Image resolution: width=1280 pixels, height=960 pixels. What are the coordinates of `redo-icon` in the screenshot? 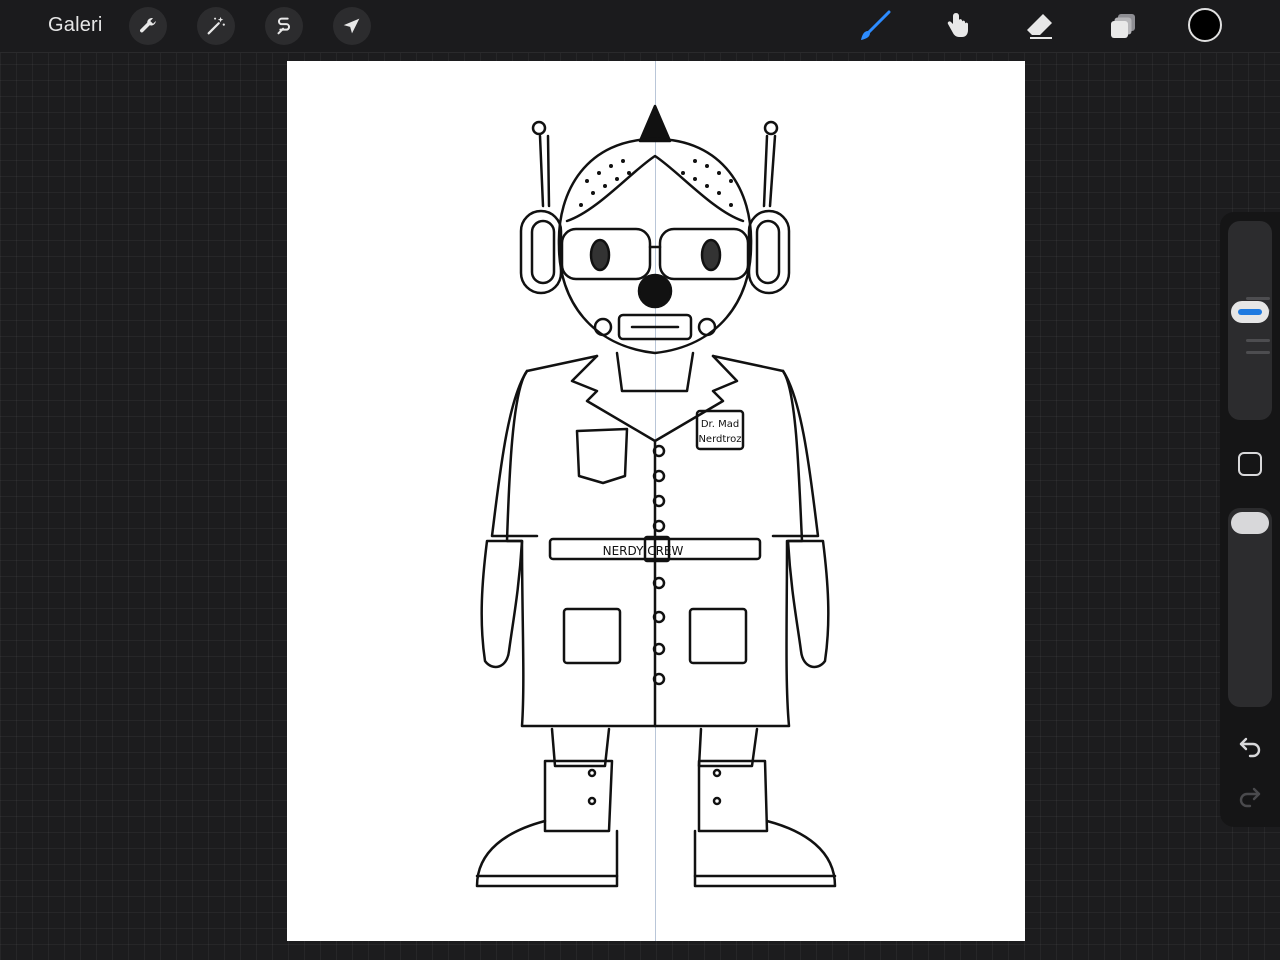 It's located at (1250, 797).